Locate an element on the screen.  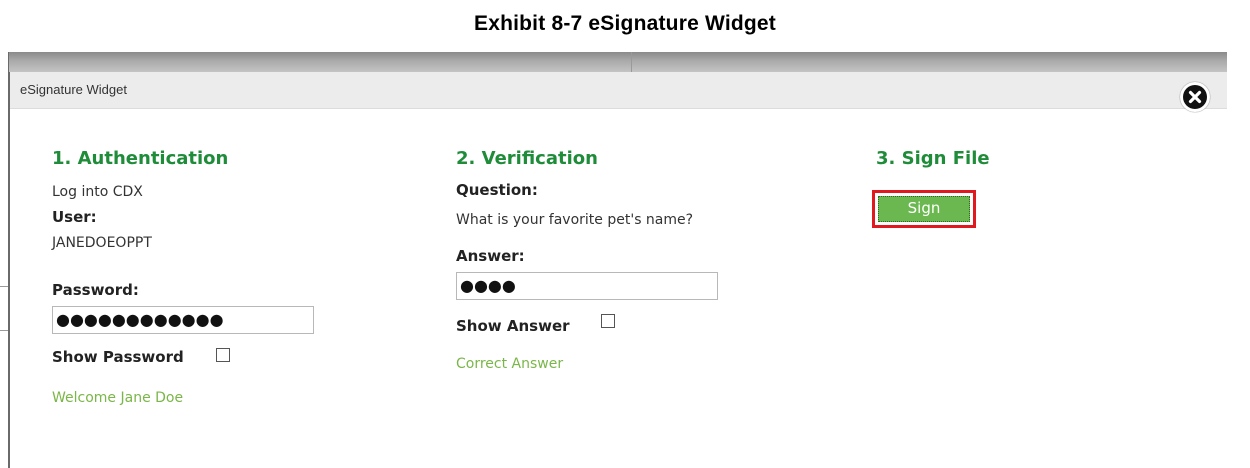
question-label: Question: is located at coordinates (497, 190).